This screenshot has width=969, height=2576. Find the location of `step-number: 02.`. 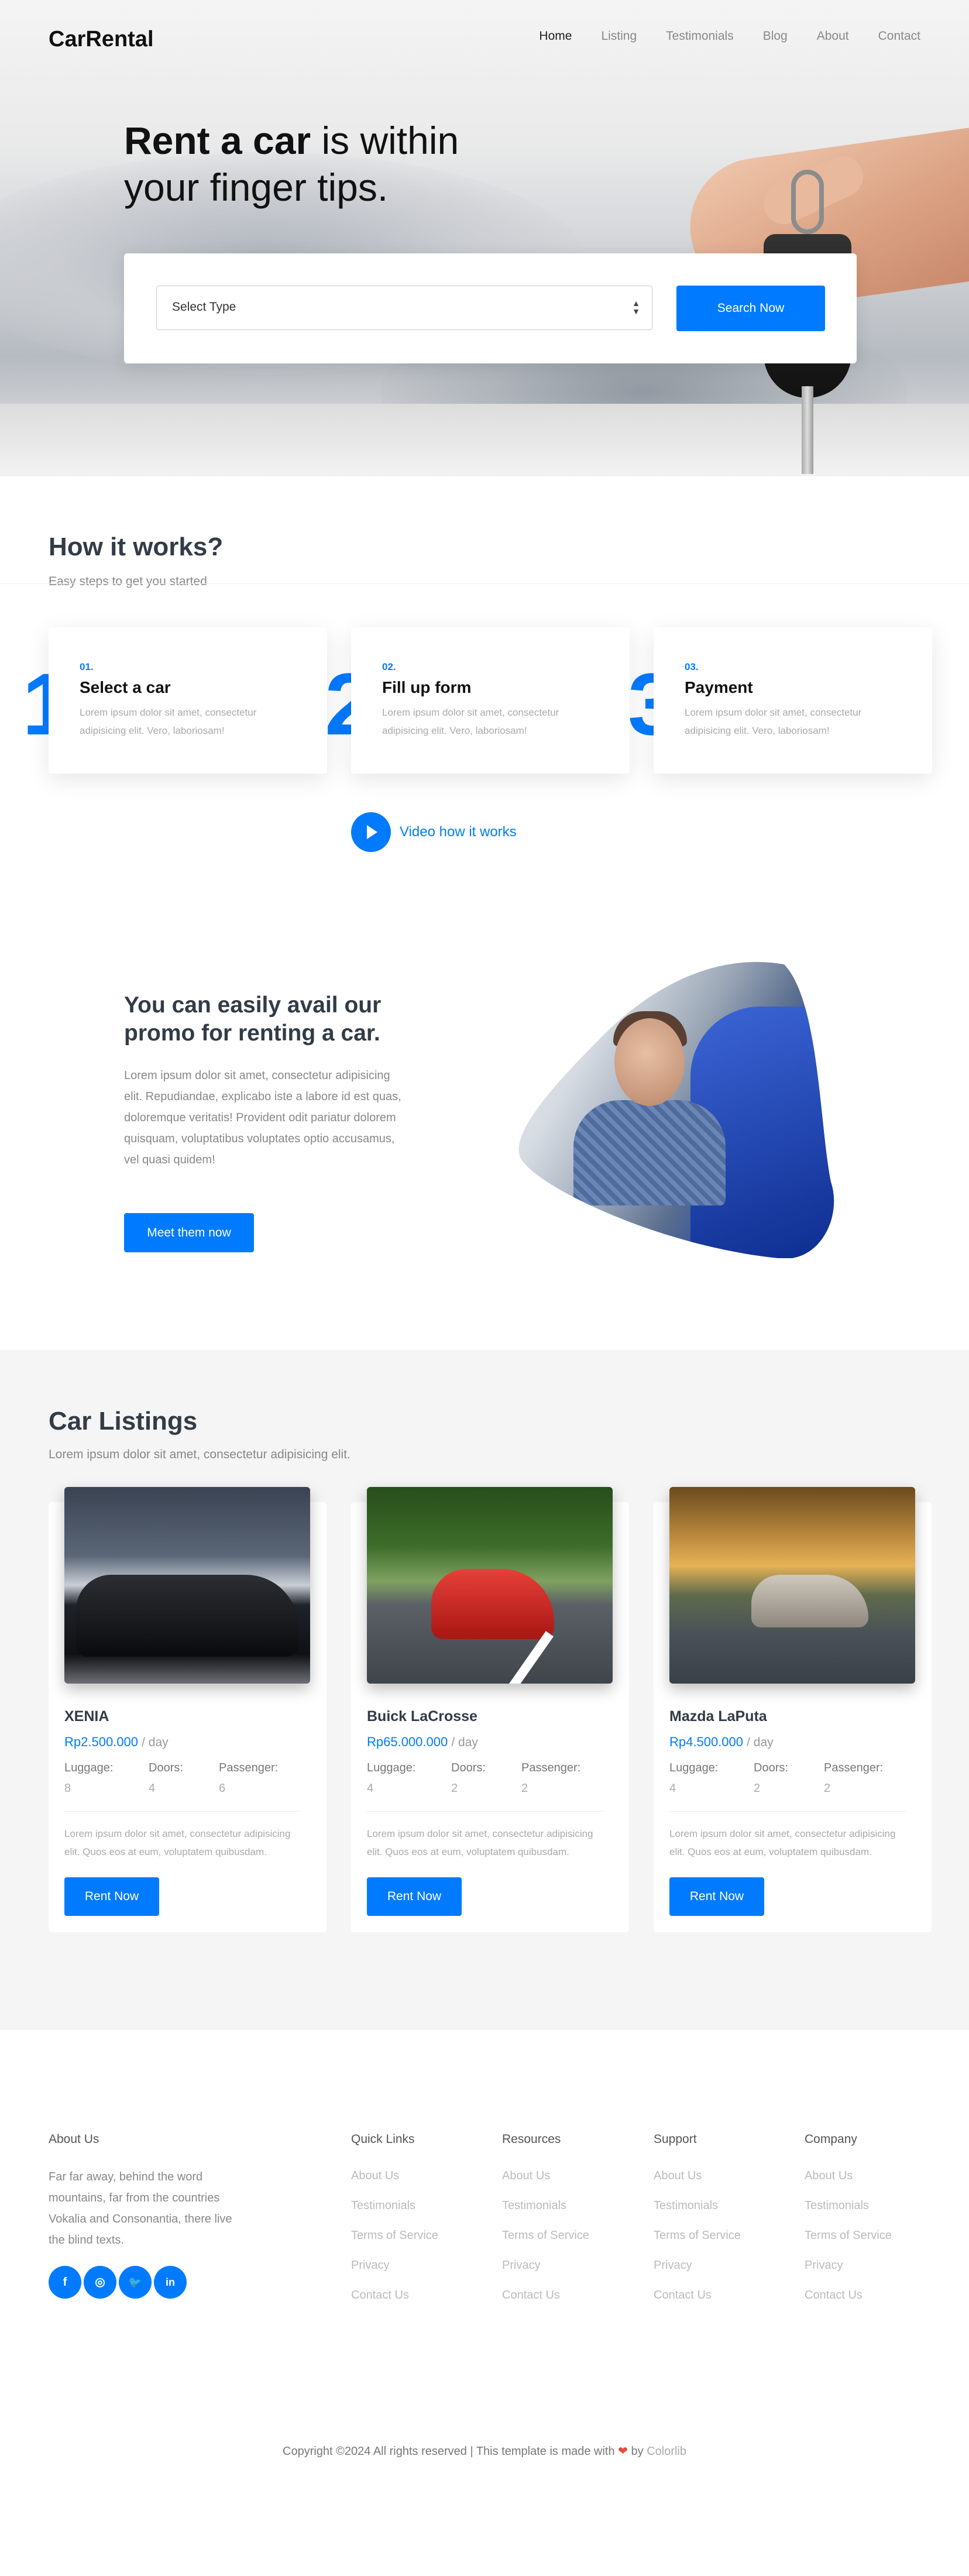

step-number: 02. is located at coordinates (389, 666).